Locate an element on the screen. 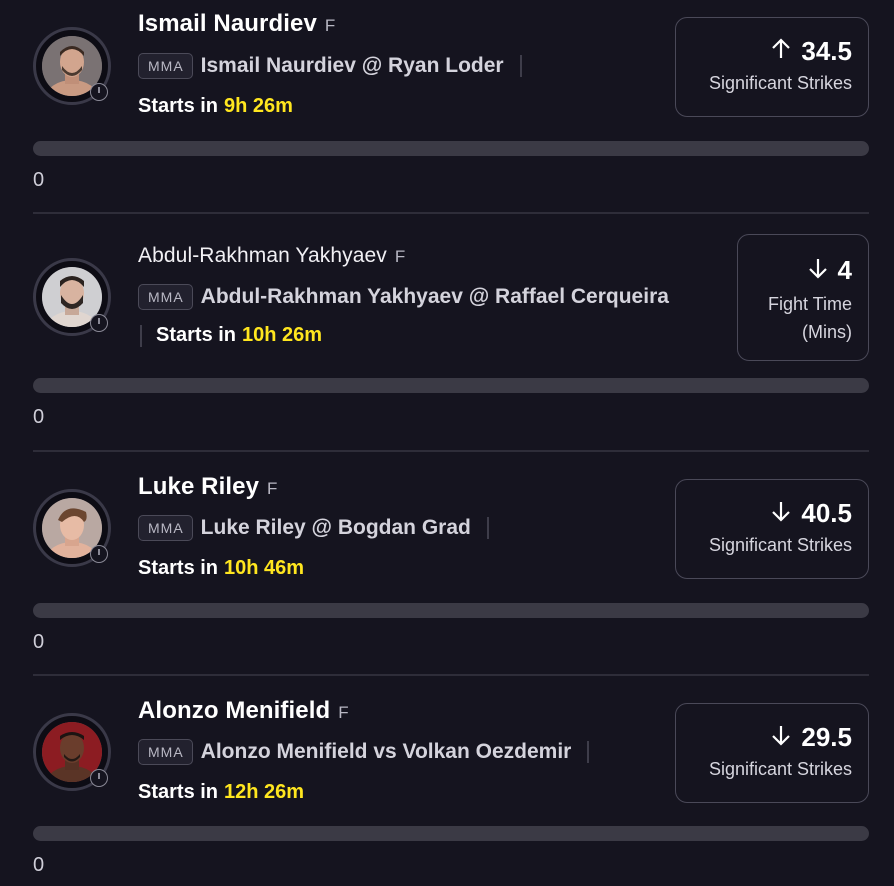  arrow-up-icon is located at coordinates (781, 51).